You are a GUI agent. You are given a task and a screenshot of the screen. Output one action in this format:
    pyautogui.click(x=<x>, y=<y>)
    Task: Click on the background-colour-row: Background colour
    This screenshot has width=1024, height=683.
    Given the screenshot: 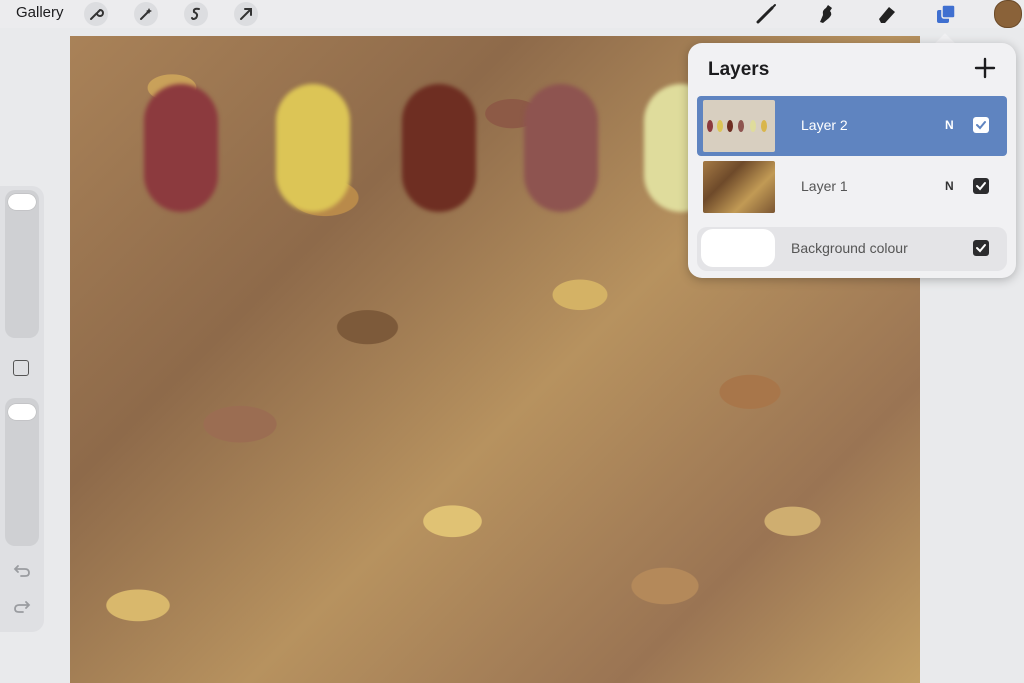 What is the action you would take?
    pyautogui.click(x=852, y=249)
    